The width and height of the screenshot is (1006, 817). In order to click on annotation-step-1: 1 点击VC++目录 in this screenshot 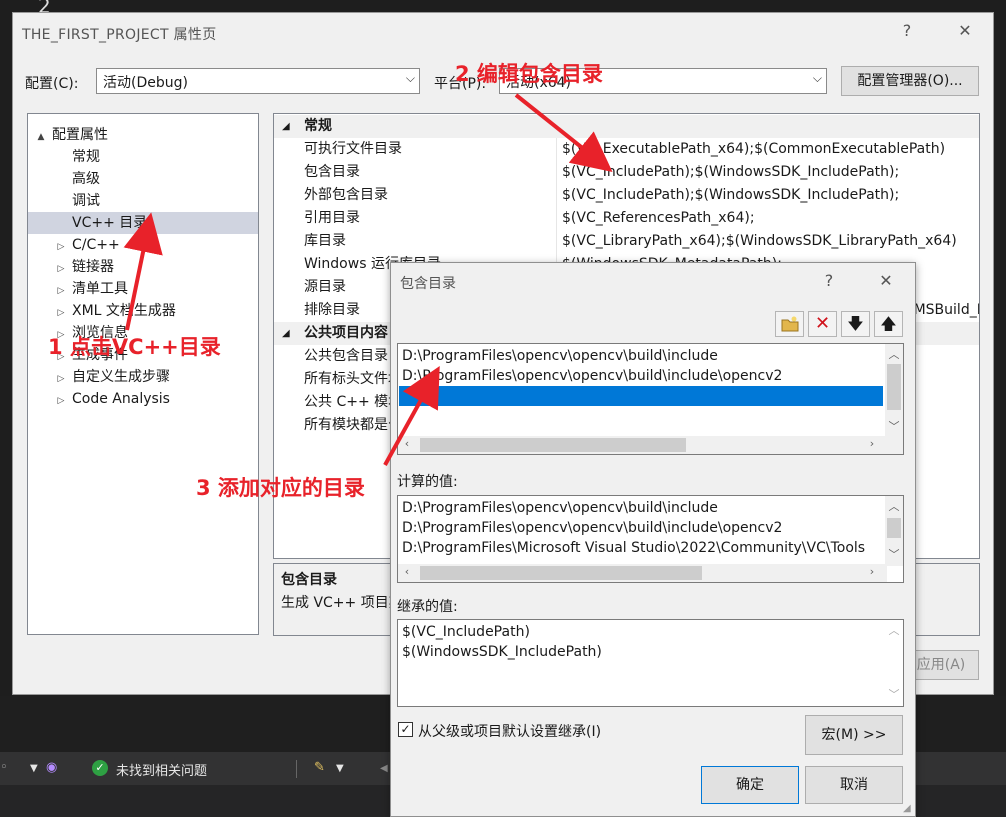, I will do `click(134, 347)`.